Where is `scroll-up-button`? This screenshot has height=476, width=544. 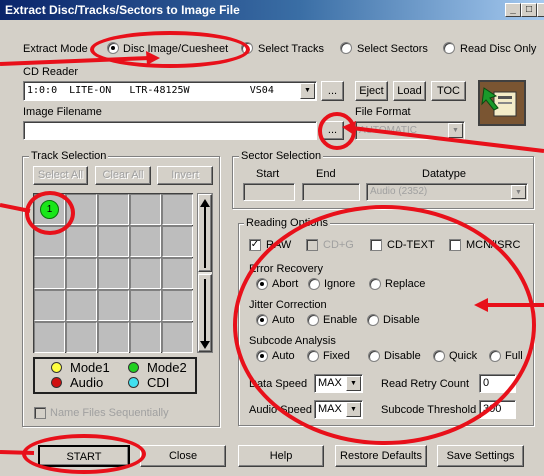 scroll-up-button is located at coordinates (205, 233).